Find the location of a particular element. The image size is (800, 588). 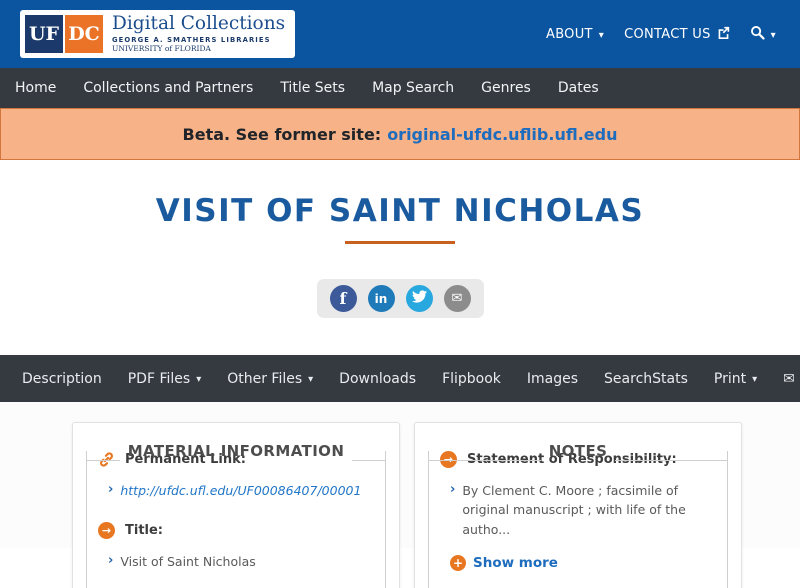

twitter-share-button is located at coordinates (419, 298).